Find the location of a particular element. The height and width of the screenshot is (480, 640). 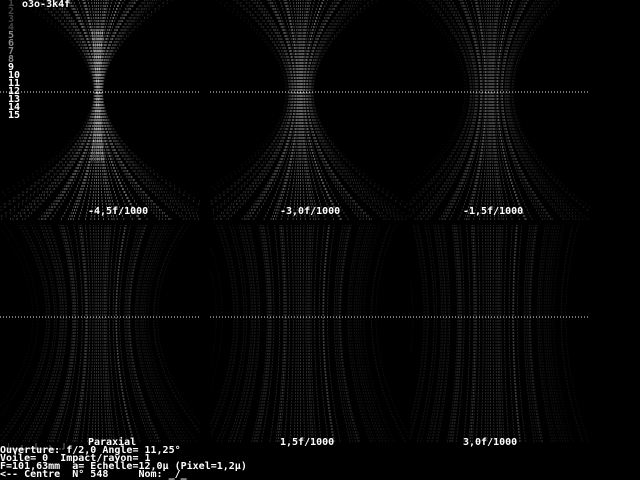

defocus-label: -3,0f/1000 is located at coordinates (310, 211).